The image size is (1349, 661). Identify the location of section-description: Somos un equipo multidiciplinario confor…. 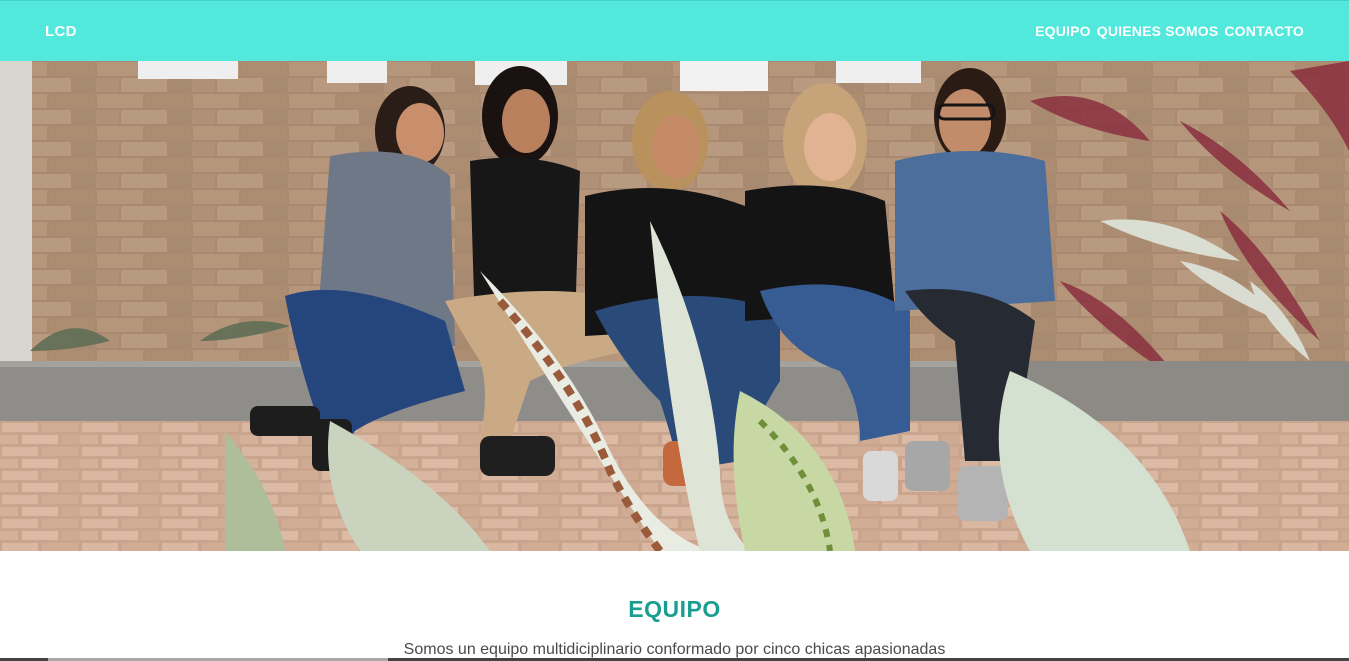
(674, 649).